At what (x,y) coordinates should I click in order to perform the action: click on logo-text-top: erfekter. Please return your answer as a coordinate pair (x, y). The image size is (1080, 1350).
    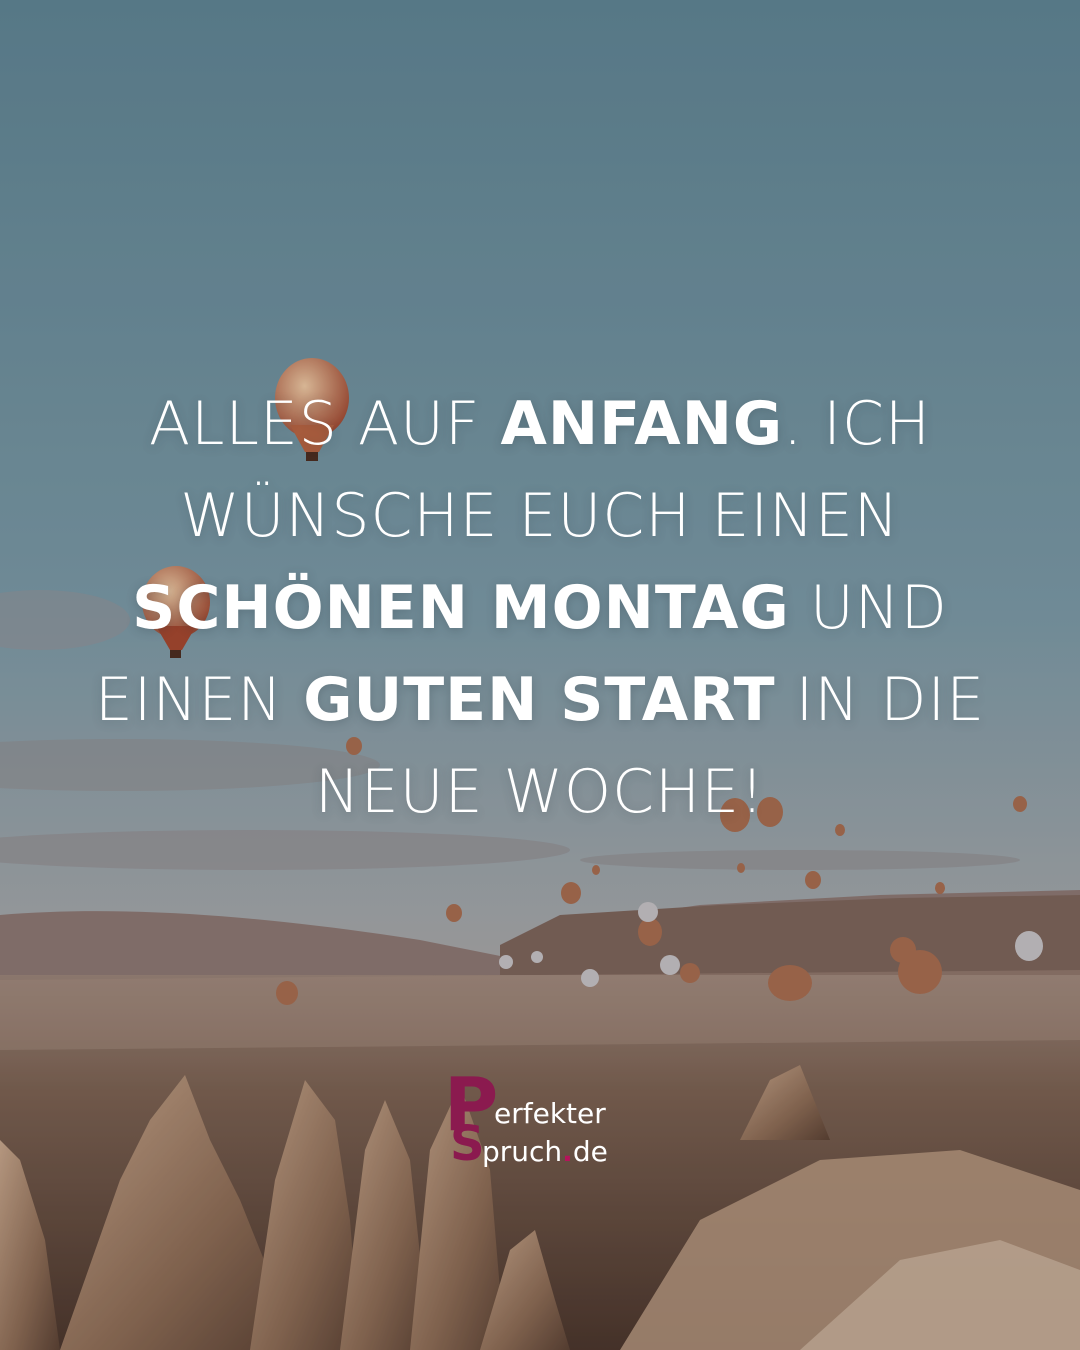
    Looking at the image, I should click on (550, 1113).